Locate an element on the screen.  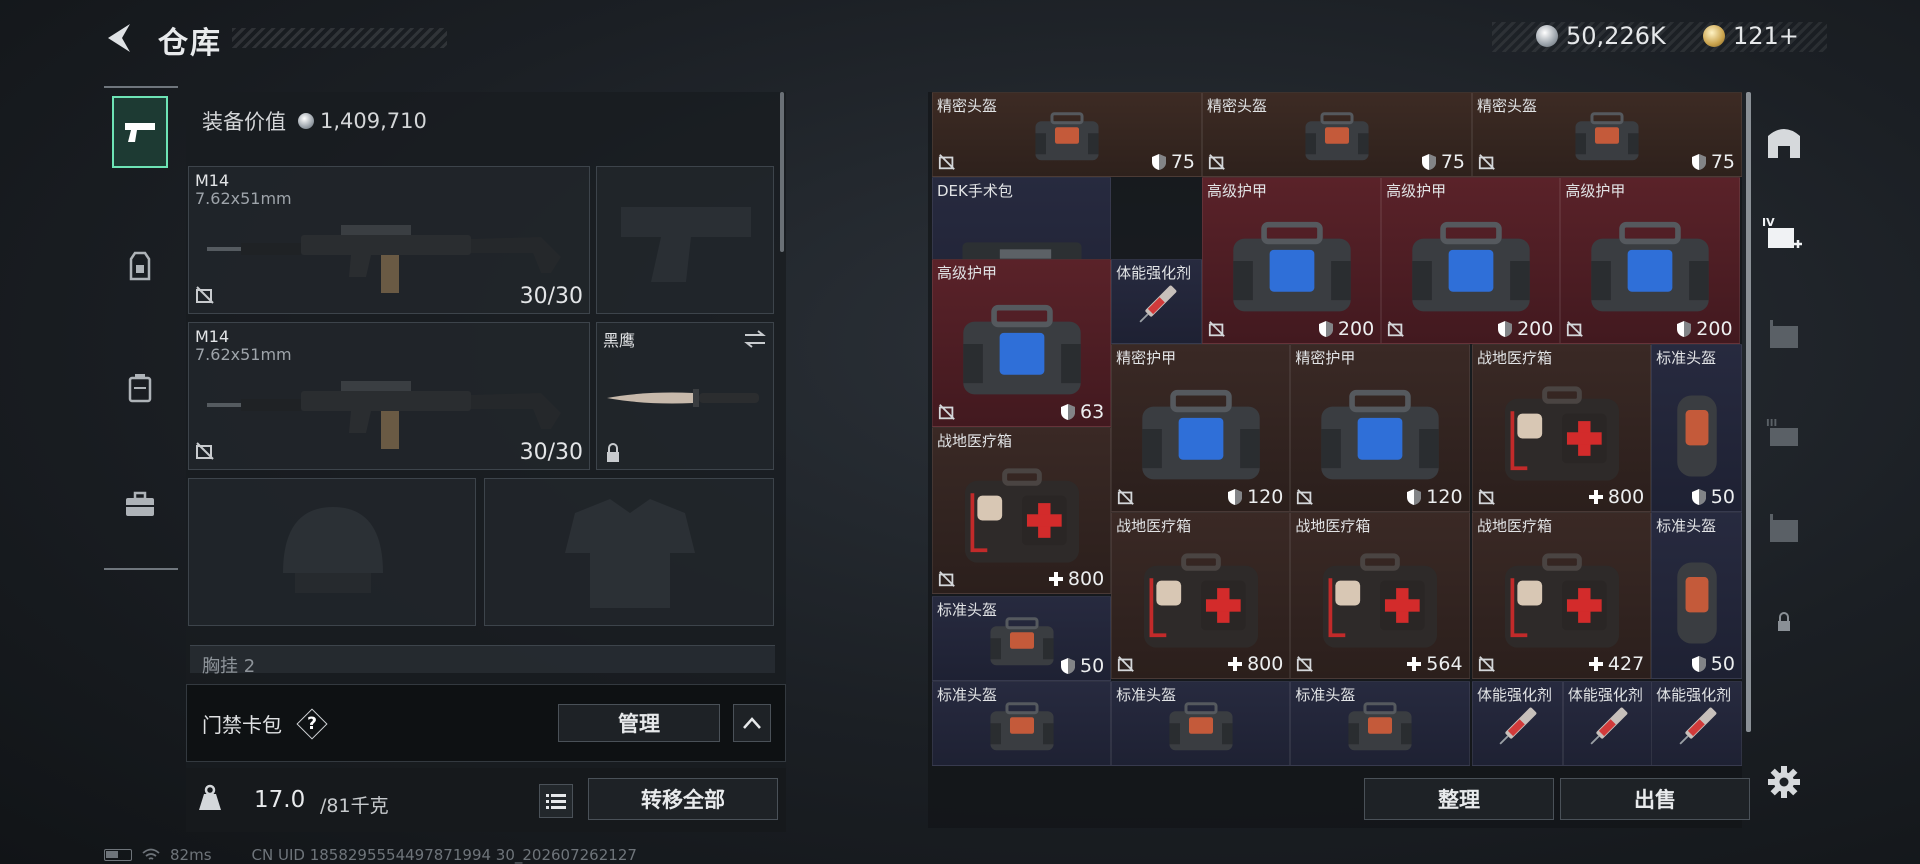
storage-scrollbar is located at coordinates (1748, 412).